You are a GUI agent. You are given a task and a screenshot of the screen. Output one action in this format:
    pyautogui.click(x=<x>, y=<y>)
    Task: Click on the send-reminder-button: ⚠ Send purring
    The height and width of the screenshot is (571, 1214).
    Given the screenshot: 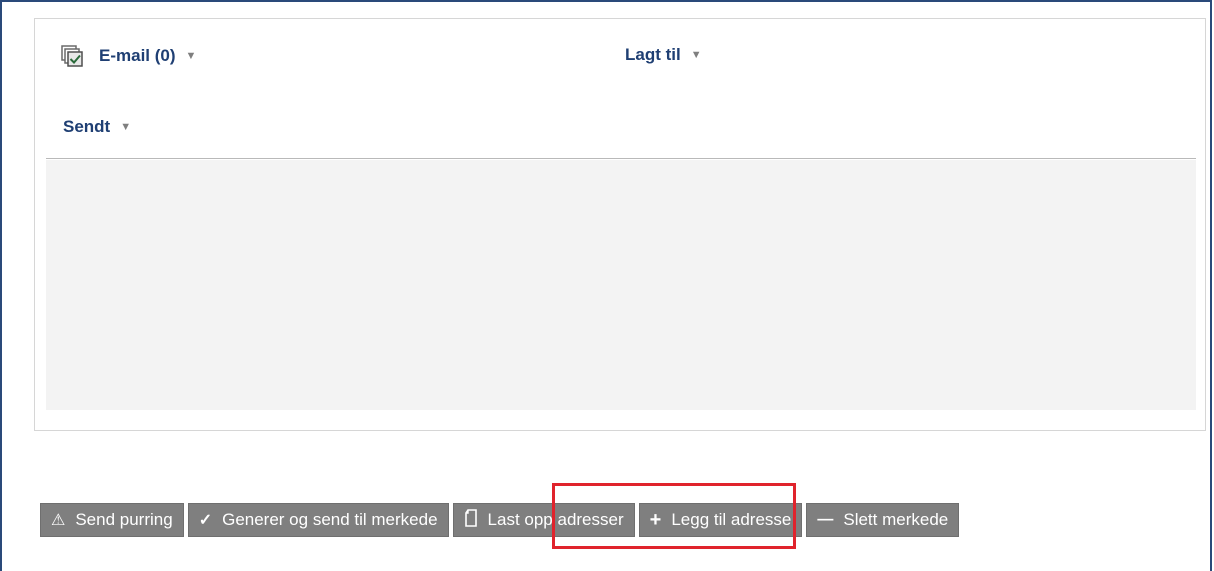 What is the action you would take?
    pyautogui.click(x=112, y=520)
    